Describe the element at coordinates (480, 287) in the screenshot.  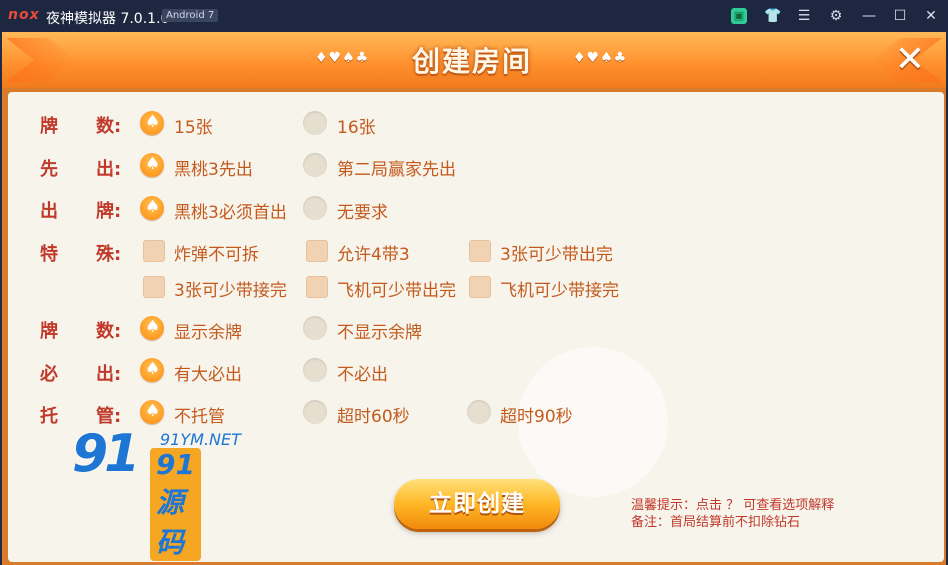
I see `checkbox-plane-less-take` at that location.